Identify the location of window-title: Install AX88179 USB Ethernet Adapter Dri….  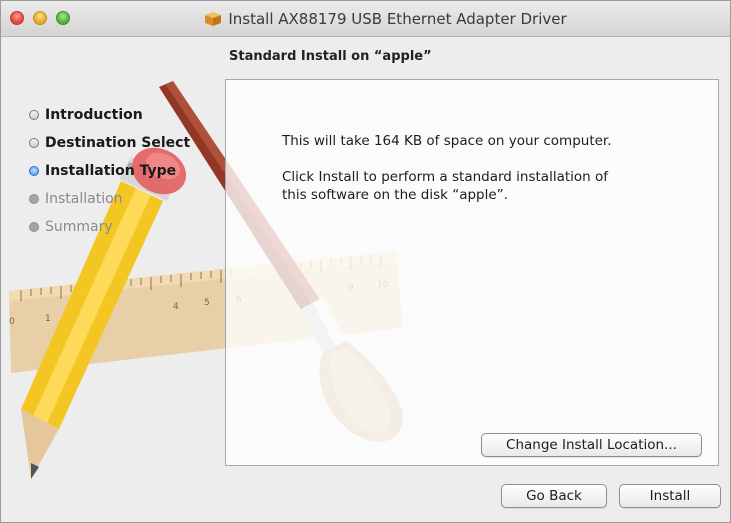
(397, 19).